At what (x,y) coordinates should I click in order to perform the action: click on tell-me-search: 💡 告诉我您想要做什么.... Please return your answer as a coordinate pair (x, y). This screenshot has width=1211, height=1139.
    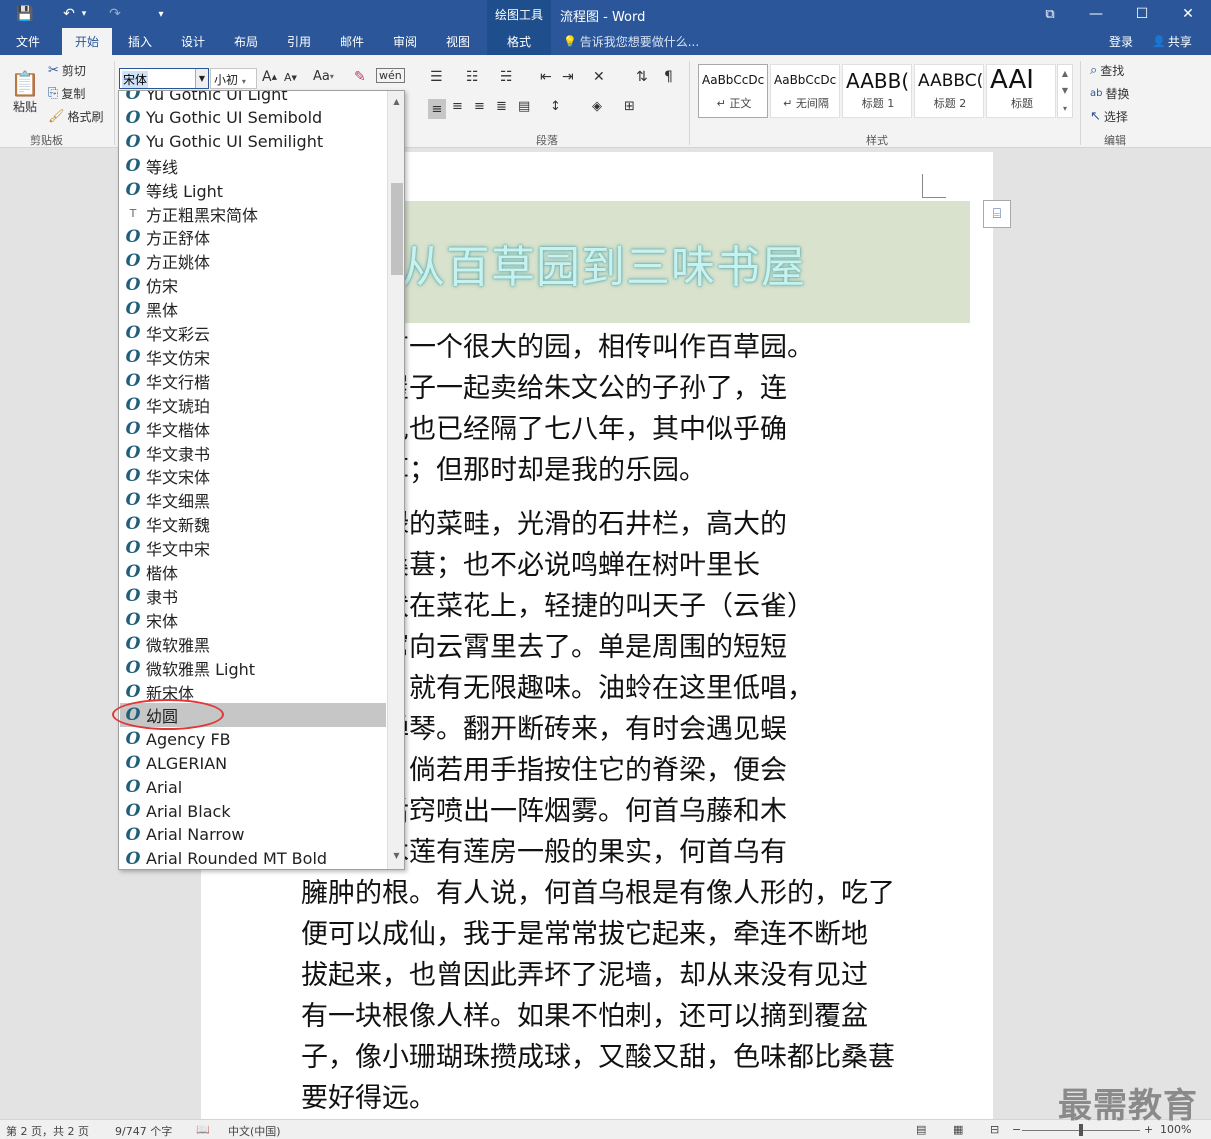
    Looking at the image, I should click on (631, 41).